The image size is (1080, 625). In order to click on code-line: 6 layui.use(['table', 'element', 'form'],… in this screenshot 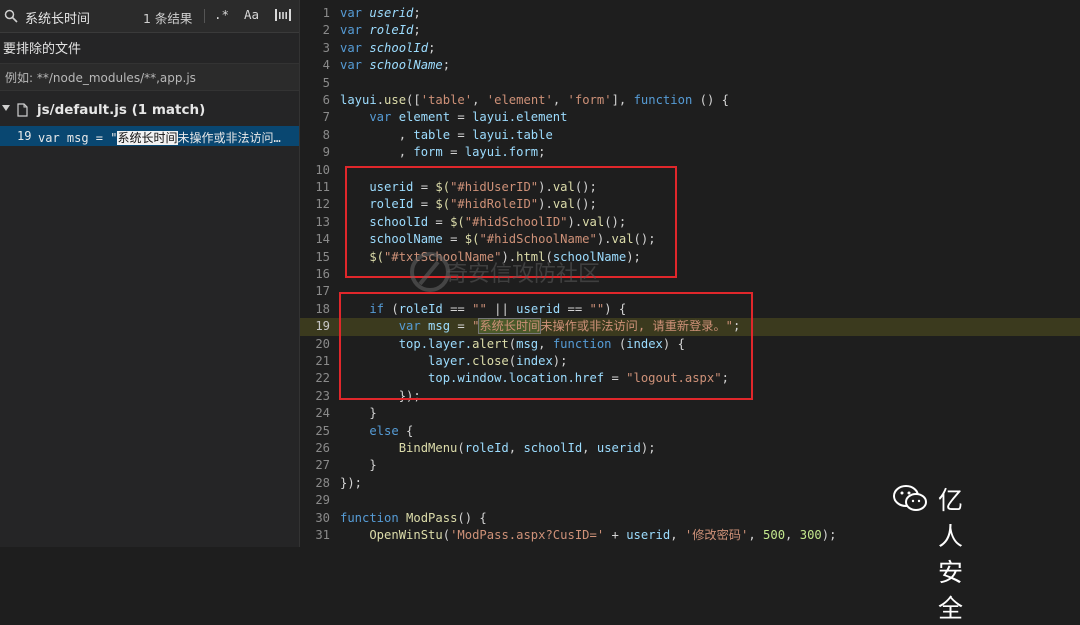, I will do `click(690, 100)`.